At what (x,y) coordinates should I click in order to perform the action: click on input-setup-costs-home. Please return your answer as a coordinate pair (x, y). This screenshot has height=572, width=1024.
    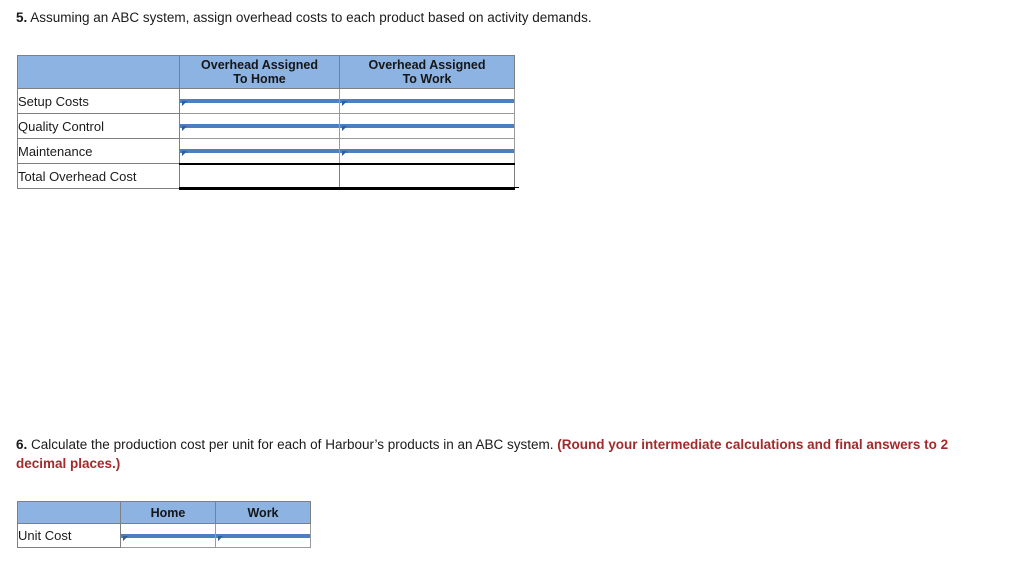
    Looking at the image, I should click on (259, 102).